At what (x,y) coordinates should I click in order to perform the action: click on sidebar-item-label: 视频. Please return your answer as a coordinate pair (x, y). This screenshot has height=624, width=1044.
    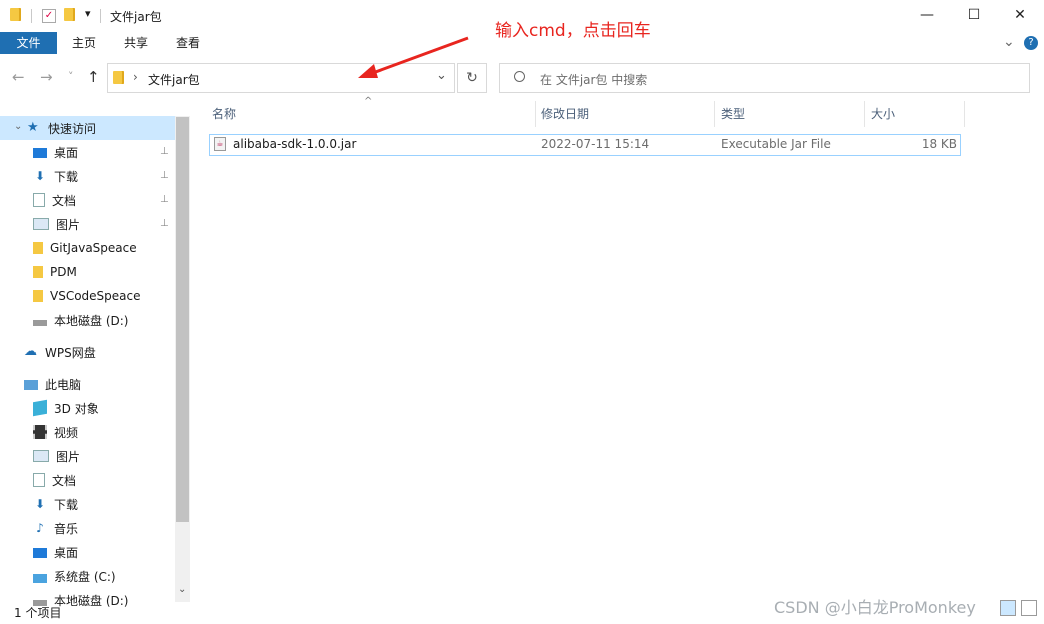
    Looking at the image, I should click on (66, 432).